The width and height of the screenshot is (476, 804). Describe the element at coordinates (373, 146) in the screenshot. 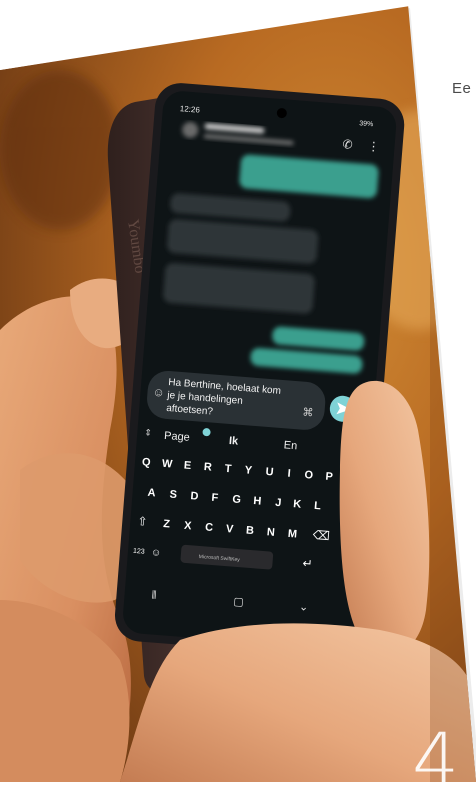

I see `menu-icon: ⋮` at that location.